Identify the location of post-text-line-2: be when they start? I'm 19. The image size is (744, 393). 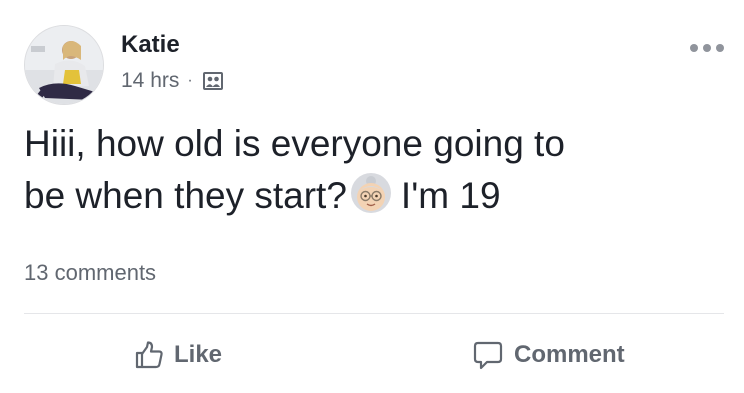
(369, 196).